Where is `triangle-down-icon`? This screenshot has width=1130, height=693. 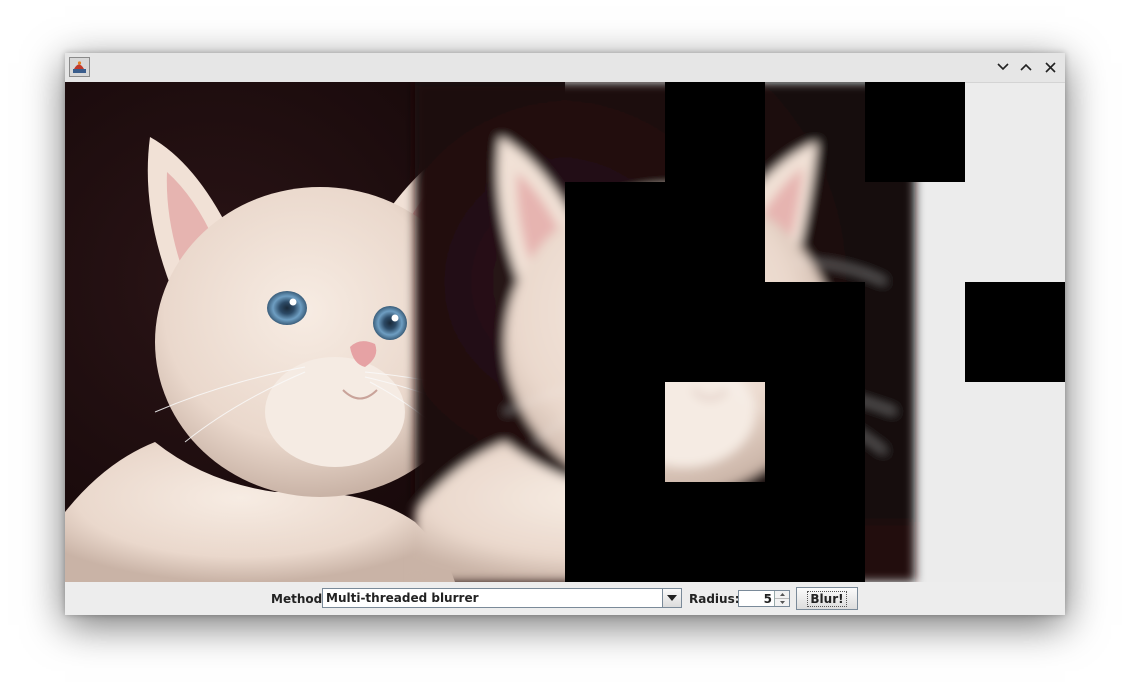 triangle-down-icon is located at coordinates (672, 598).